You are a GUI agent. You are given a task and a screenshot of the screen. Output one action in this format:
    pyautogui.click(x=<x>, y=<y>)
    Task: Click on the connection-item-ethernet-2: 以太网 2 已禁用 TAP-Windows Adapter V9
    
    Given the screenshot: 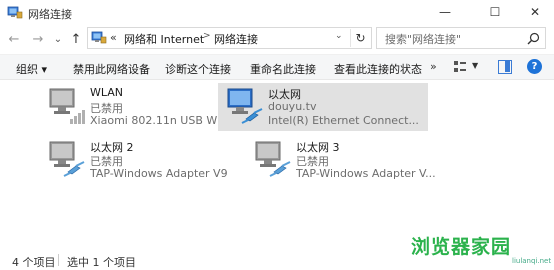 What is the action you would take?
    pyautogui.click(x=145, y=160)
    